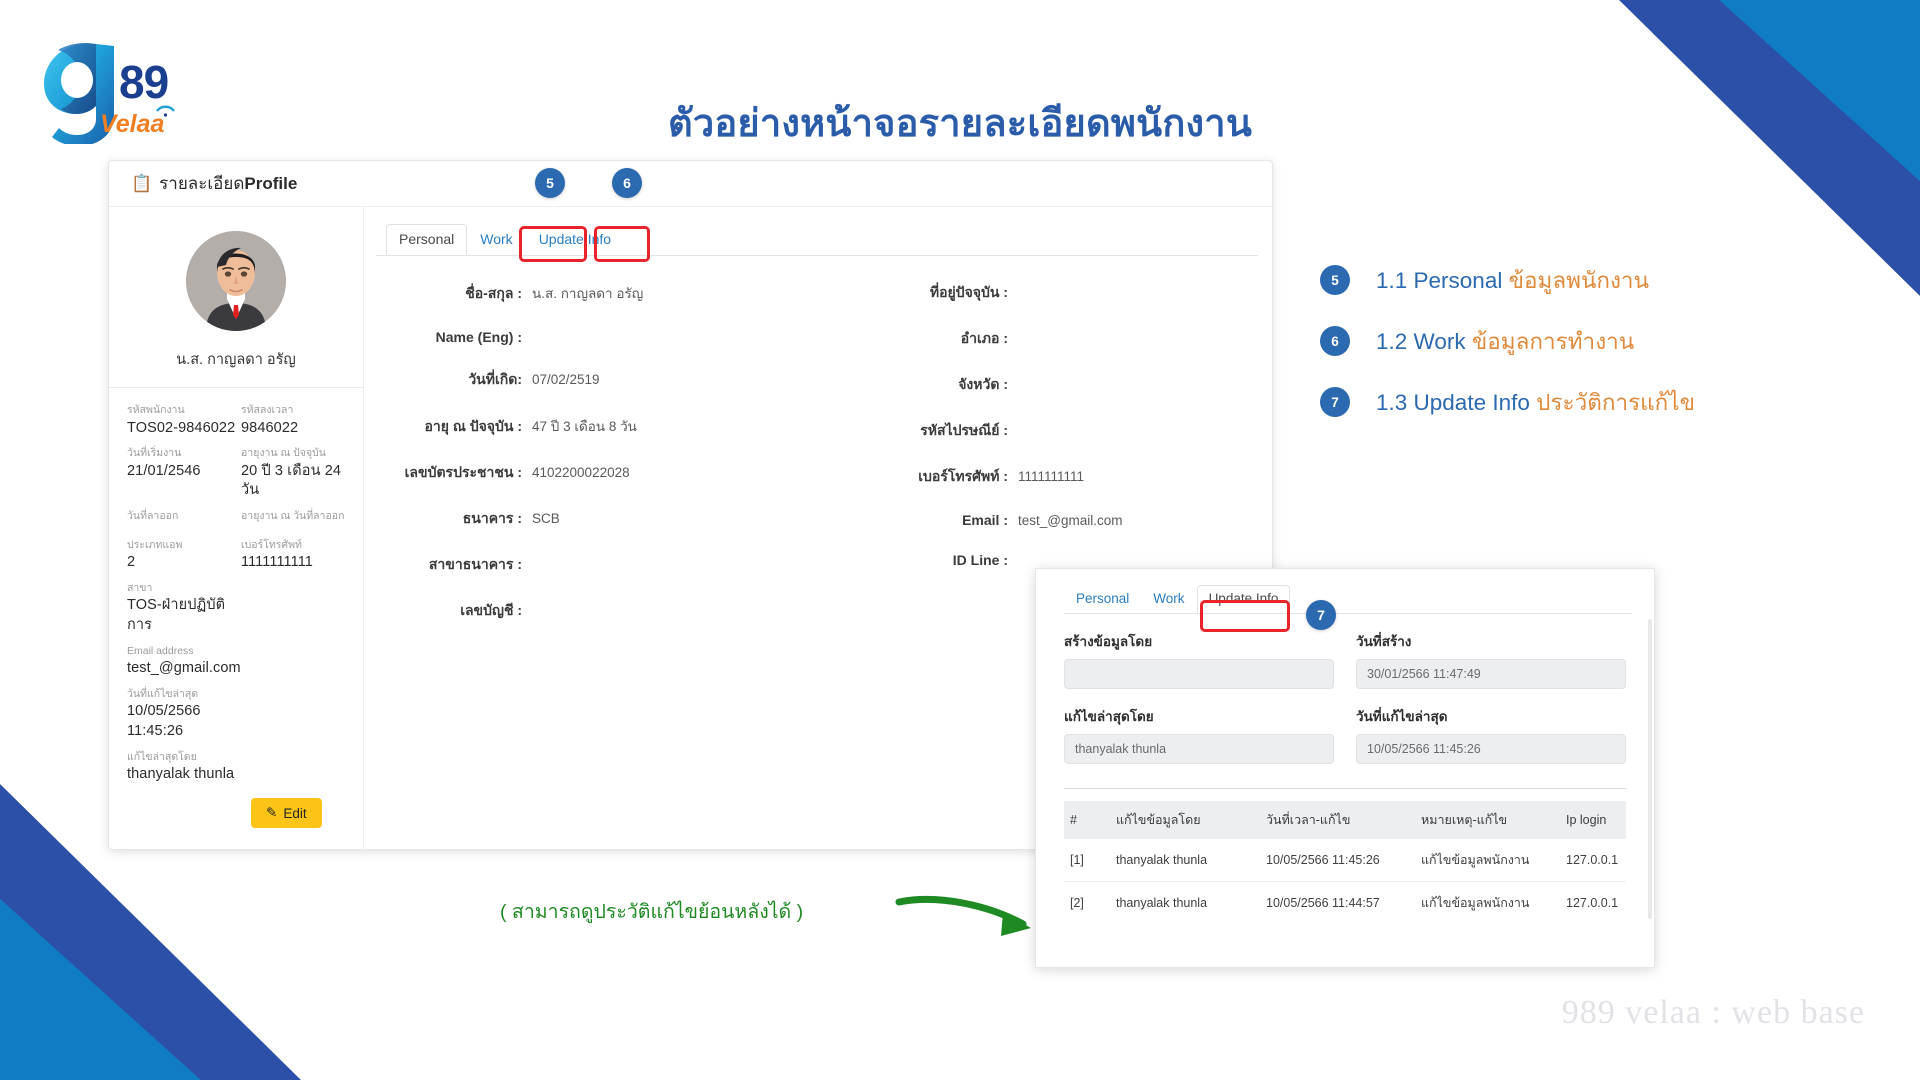  What do you see at coordinates (1199, 674) in the screenshot?
I see `created-by-input` at bounding box center [1199, 674].